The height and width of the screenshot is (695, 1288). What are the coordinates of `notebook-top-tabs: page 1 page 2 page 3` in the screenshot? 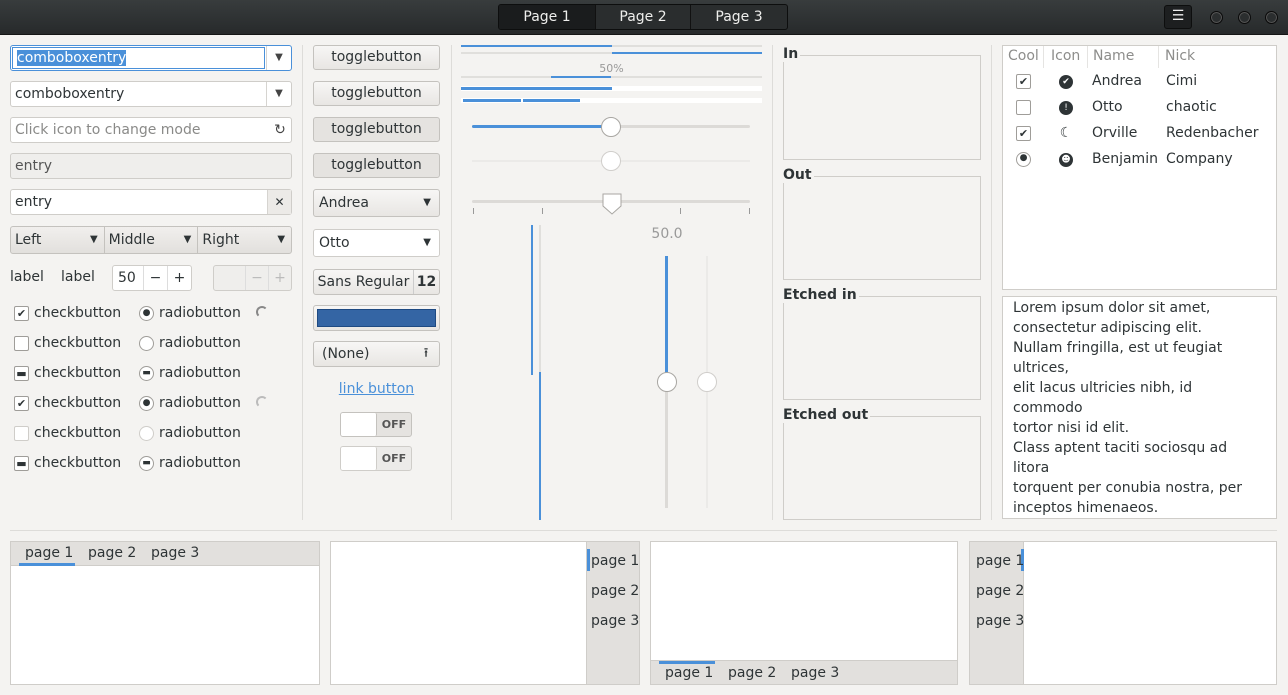 It's located at (165, 554).